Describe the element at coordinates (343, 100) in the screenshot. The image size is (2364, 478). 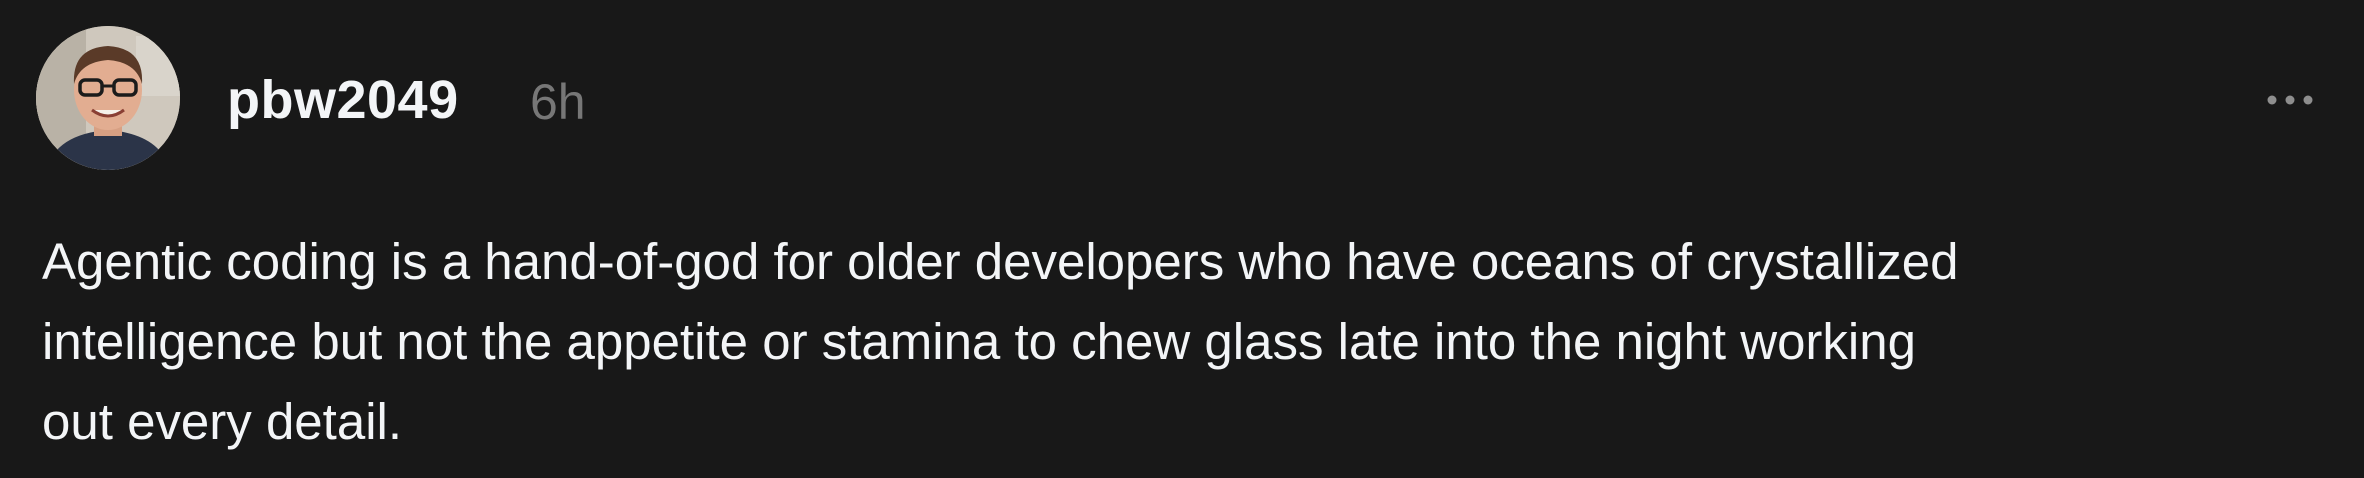
I see `username: pbw2049` at that location.